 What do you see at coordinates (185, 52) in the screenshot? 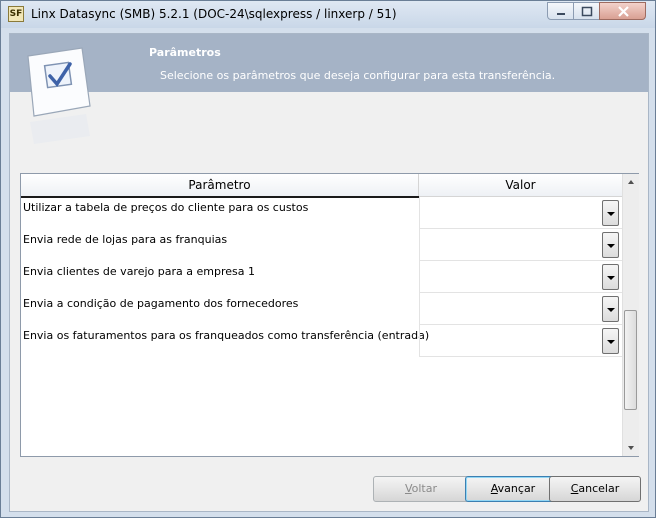
I see `page-title: Parâmetros` at bounding box center [185, 52].